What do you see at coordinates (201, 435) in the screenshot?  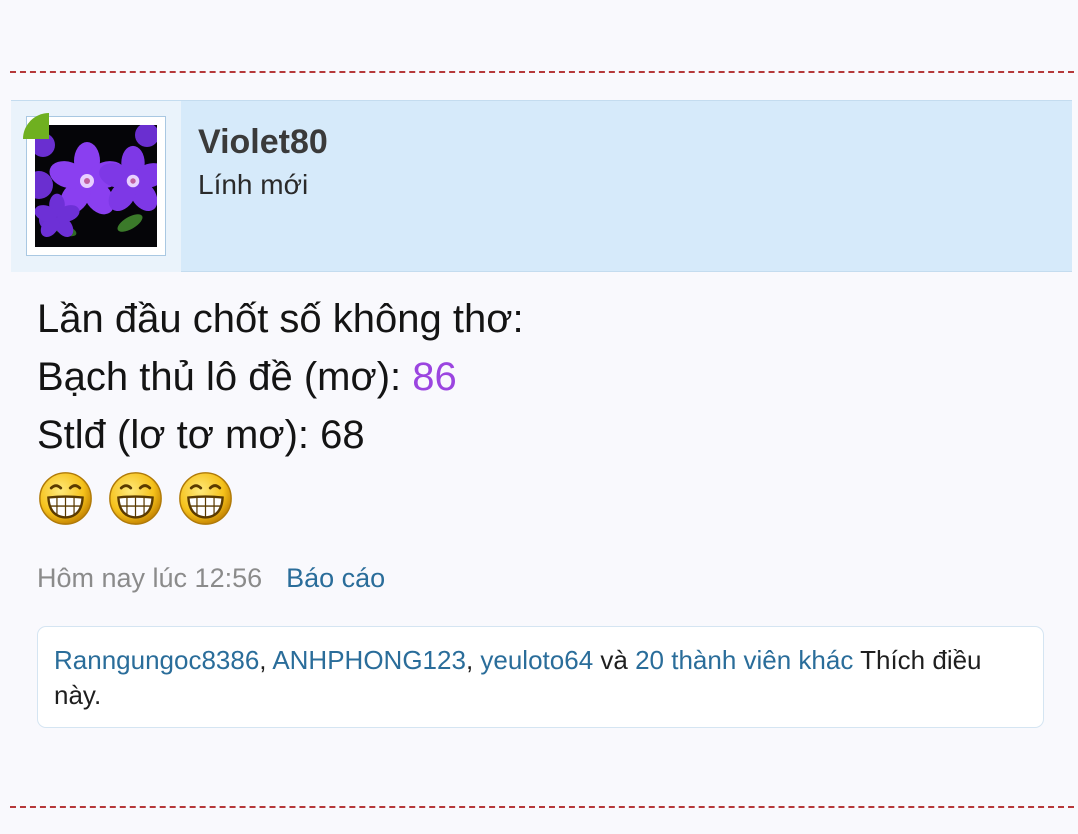 I see `message-line-3: Stlđ (lơ tơ mơ): 68` at bounding box center [201, 435].